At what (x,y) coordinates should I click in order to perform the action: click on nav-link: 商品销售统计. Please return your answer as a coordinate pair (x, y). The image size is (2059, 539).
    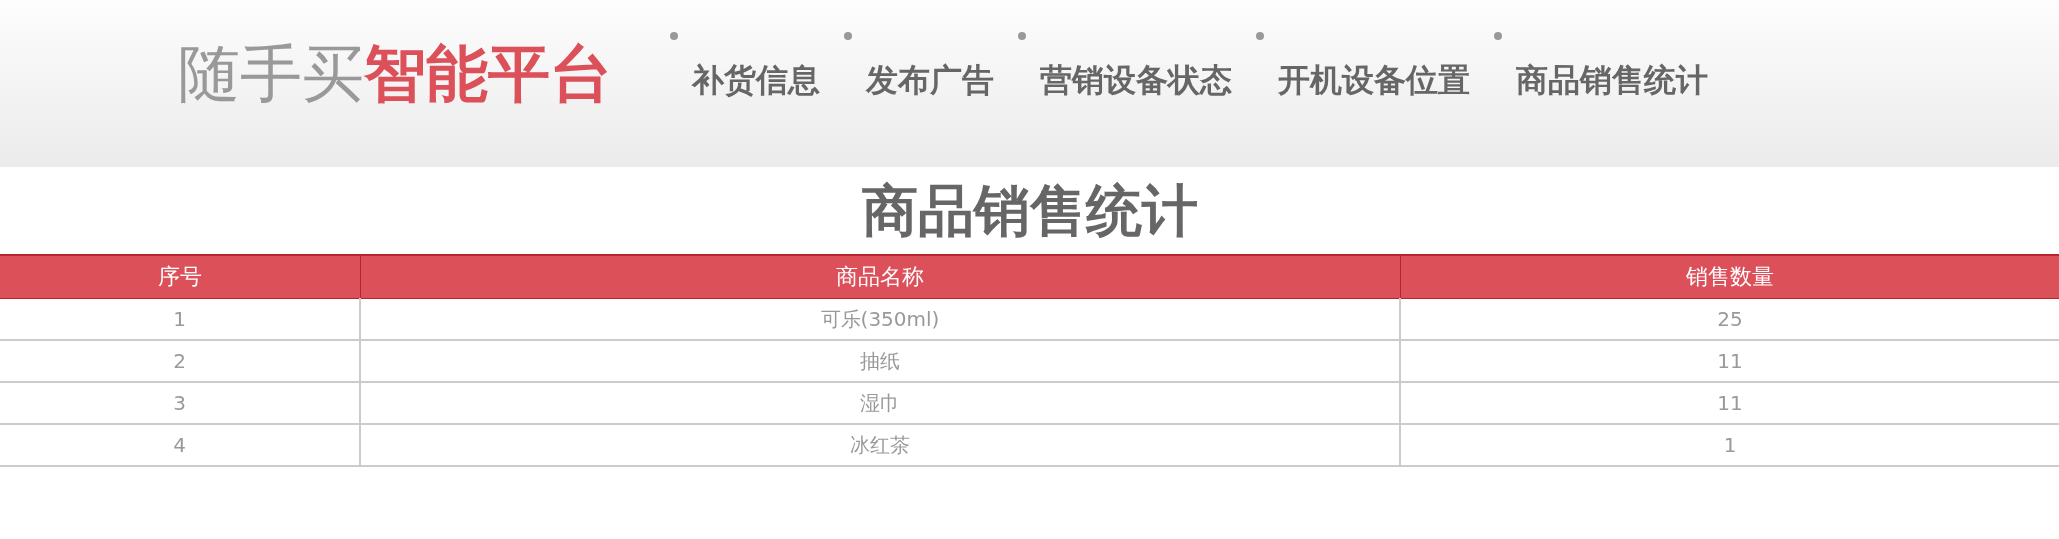
    Looking at the image, I should click on (1612, 80).